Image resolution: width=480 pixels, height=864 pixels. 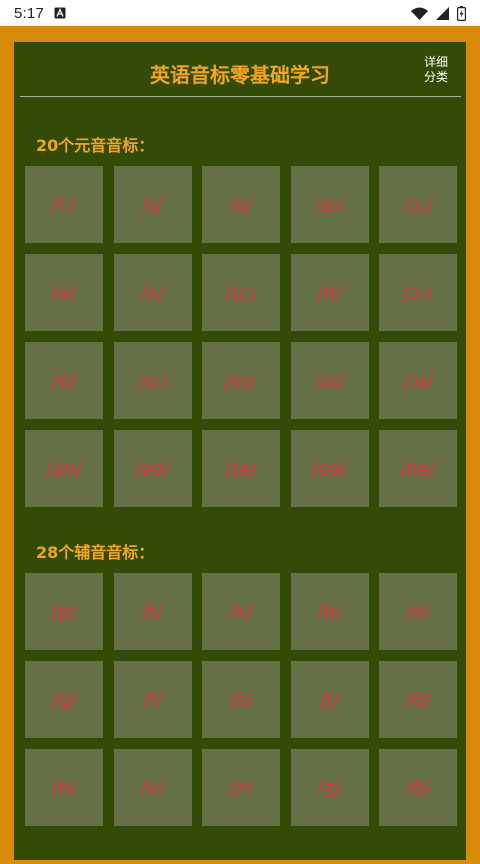 I want to click on wifi-icon, so click(x=419, y=13).